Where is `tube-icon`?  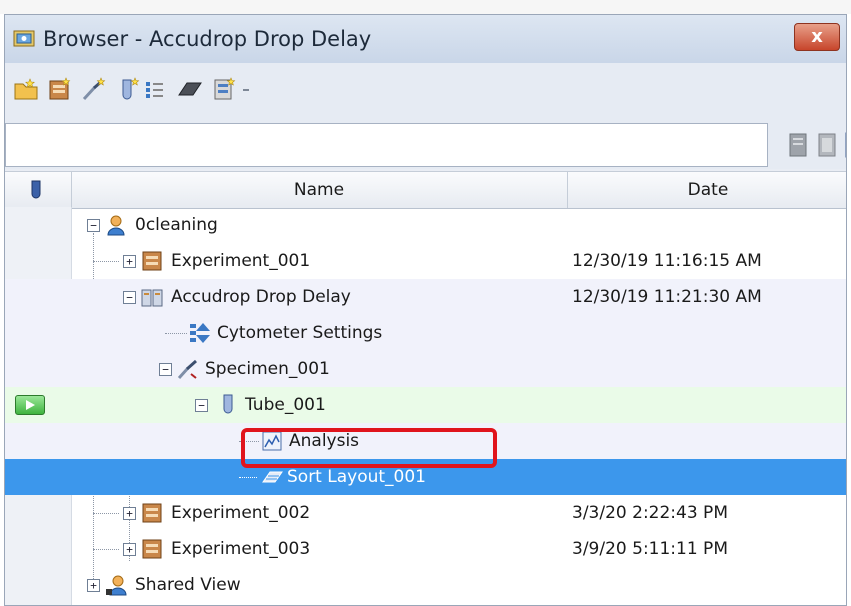
tube-icon is located at coordinates (228, 404).